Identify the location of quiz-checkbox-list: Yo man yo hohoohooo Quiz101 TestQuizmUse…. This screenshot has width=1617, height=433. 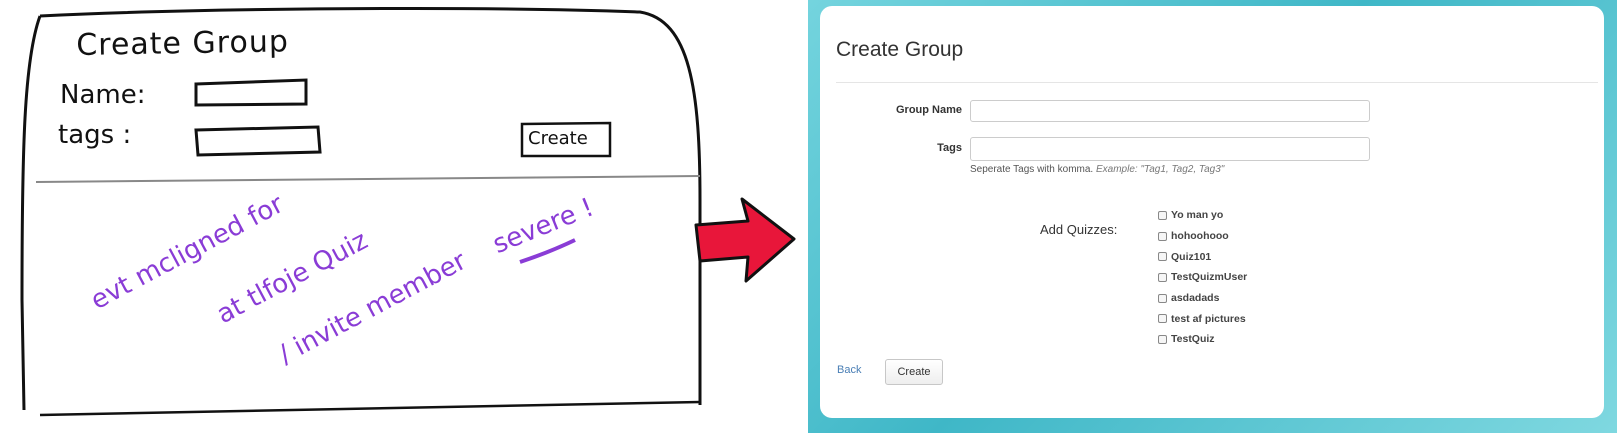
(1202, 277).